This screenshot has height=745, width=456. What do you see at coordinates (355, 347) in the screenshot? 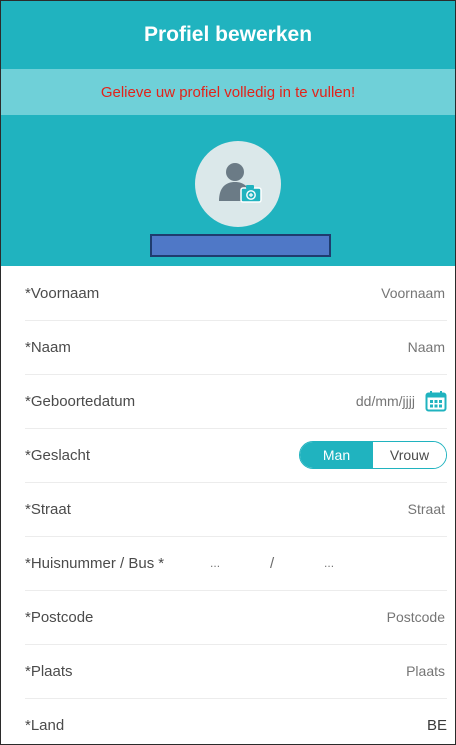
I see `naam-input` at bounding box center [355, 347].